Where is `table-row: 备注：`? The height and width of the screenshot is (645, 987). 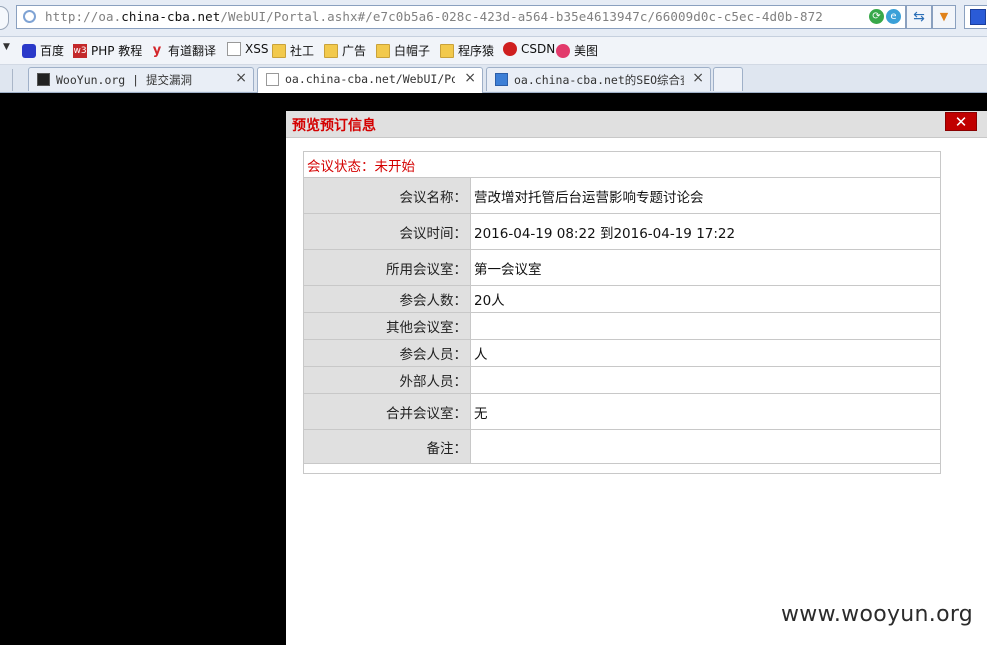
table-row: 备注： is located at coordinates (622, 446).